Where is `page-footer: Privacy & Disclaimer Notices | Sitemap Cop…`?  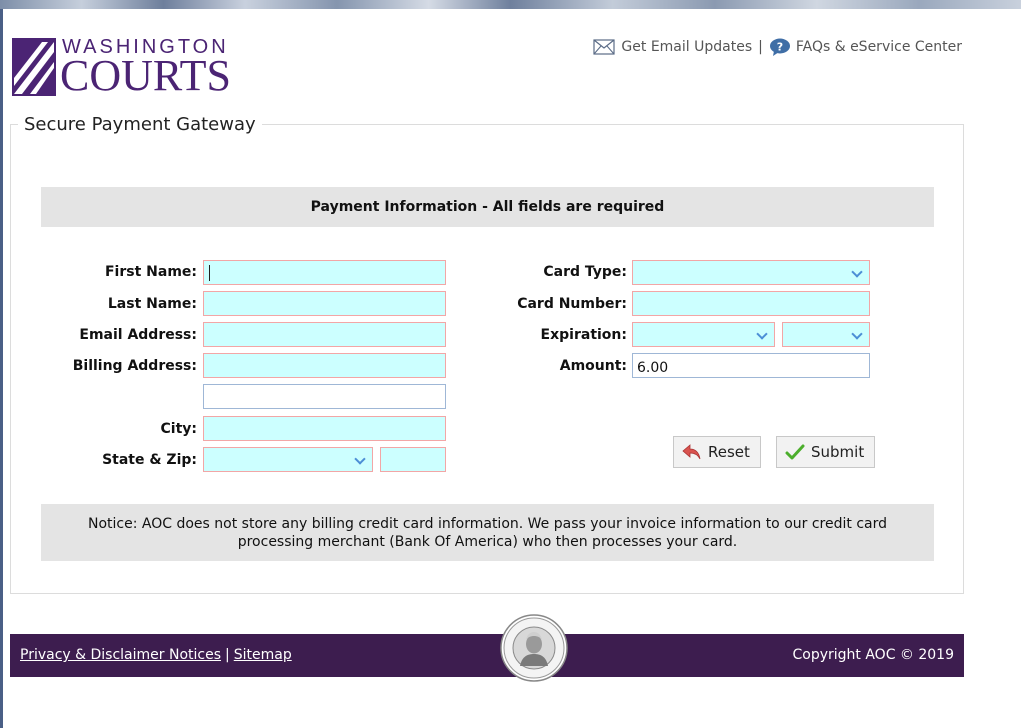
page-footer: Privacy & Disclaimer Notices | Sitemap Cop… is located at coordinates (487, 655).